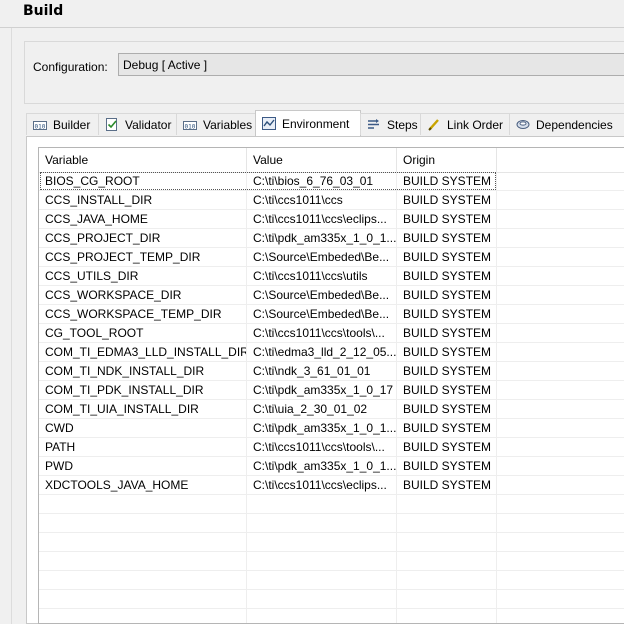  Describe the element at coordinates (43, 11) in the screenshot. I see `window-title: Build` at that location.